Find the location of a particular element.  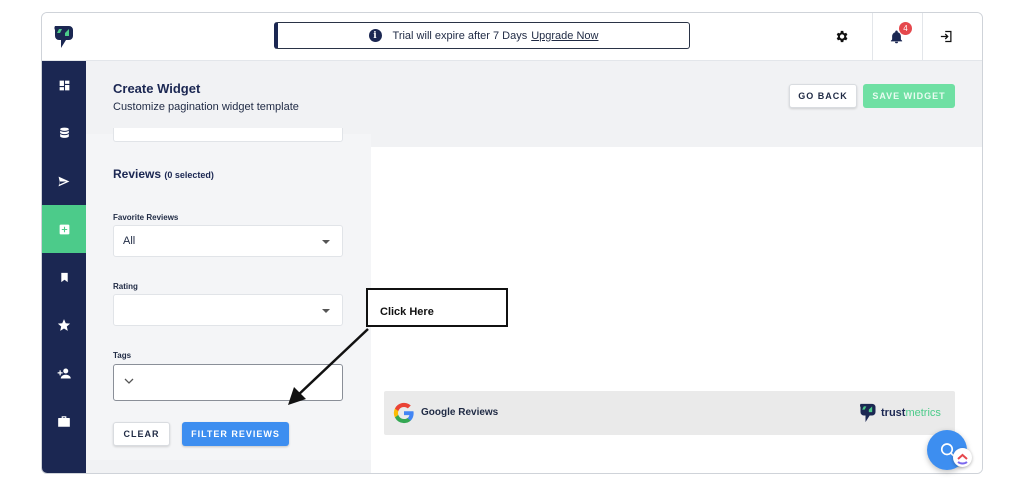

send-icon is located at coordinates (64, 181).